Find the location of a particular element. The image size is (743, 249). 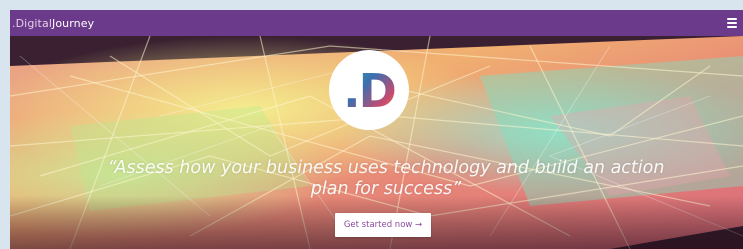

hamburger-menu-icon is located at coordinates (732, 23).